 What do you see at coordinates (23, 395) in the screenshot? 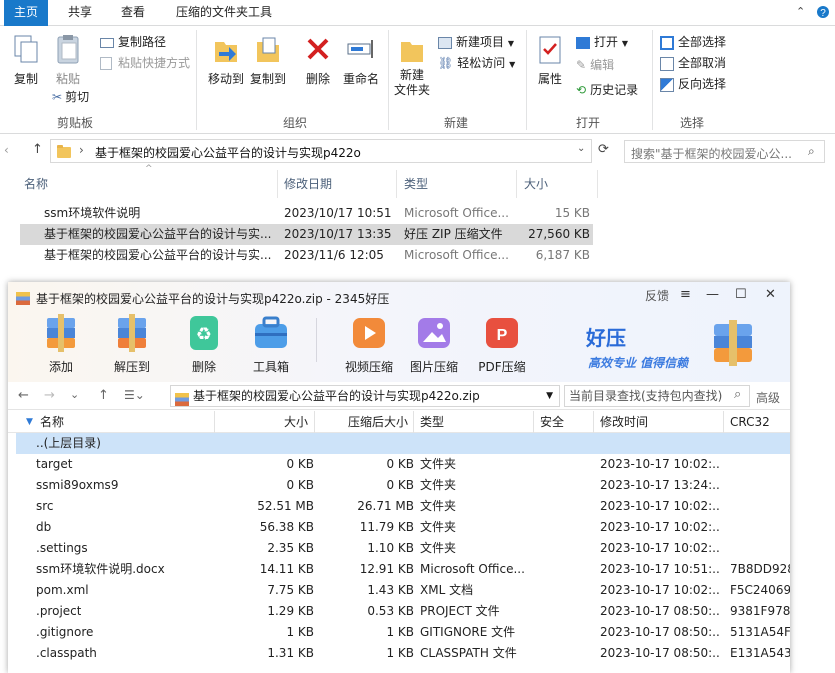
I see `back-icon: ←` at bounding box center [23, 395].